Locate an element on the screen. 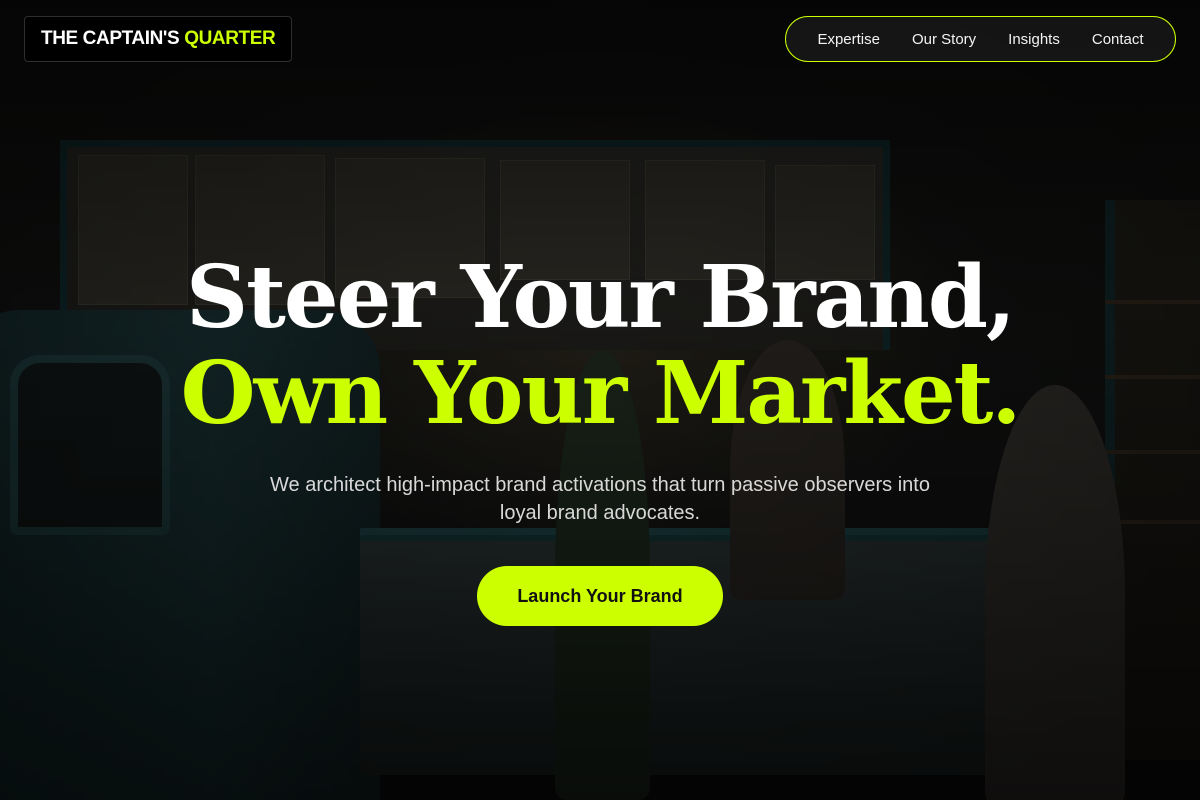  nav-link-contact: Contact is located at coordinates (1118, 39).